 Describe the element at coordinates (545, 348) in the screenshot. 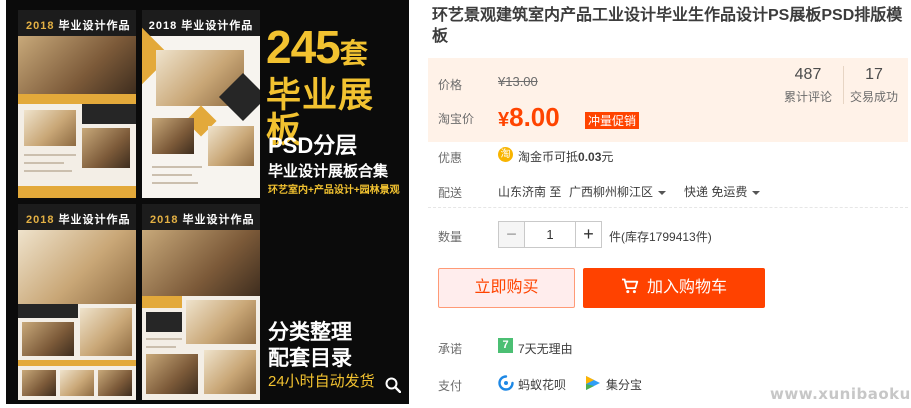

I see `promise-link: 7天无理由` at that location.